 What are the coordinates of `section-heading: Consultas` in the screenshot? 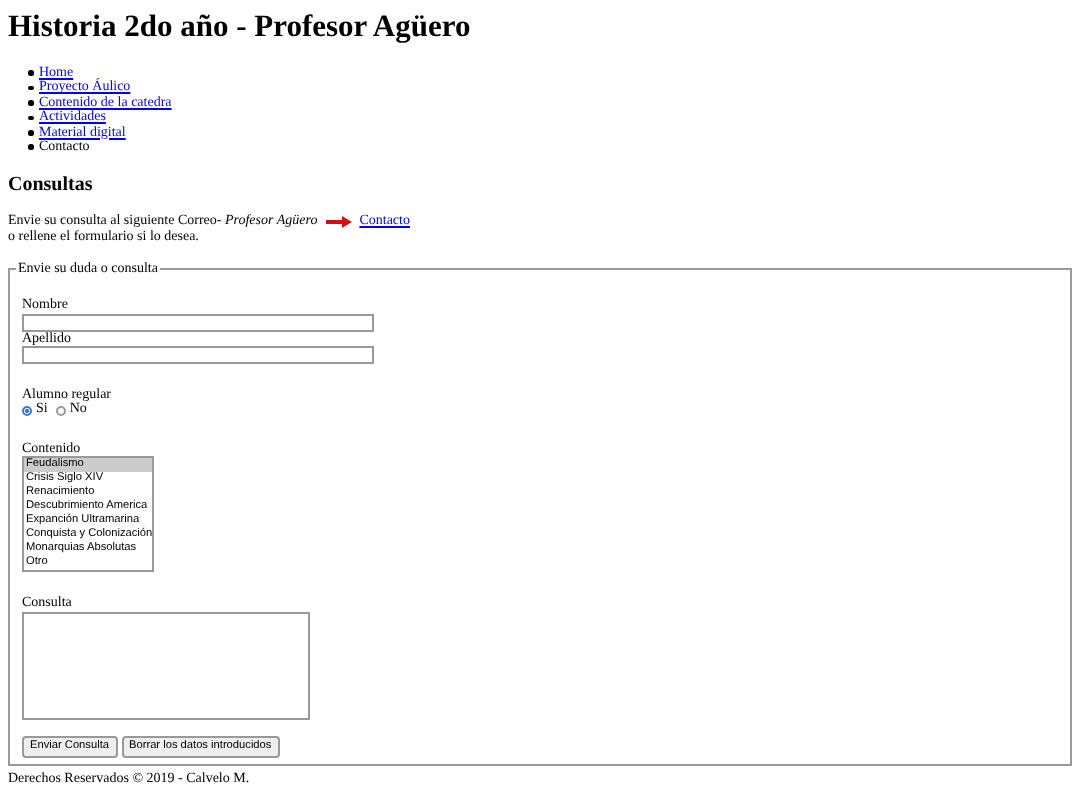 It's located at (51, 186).